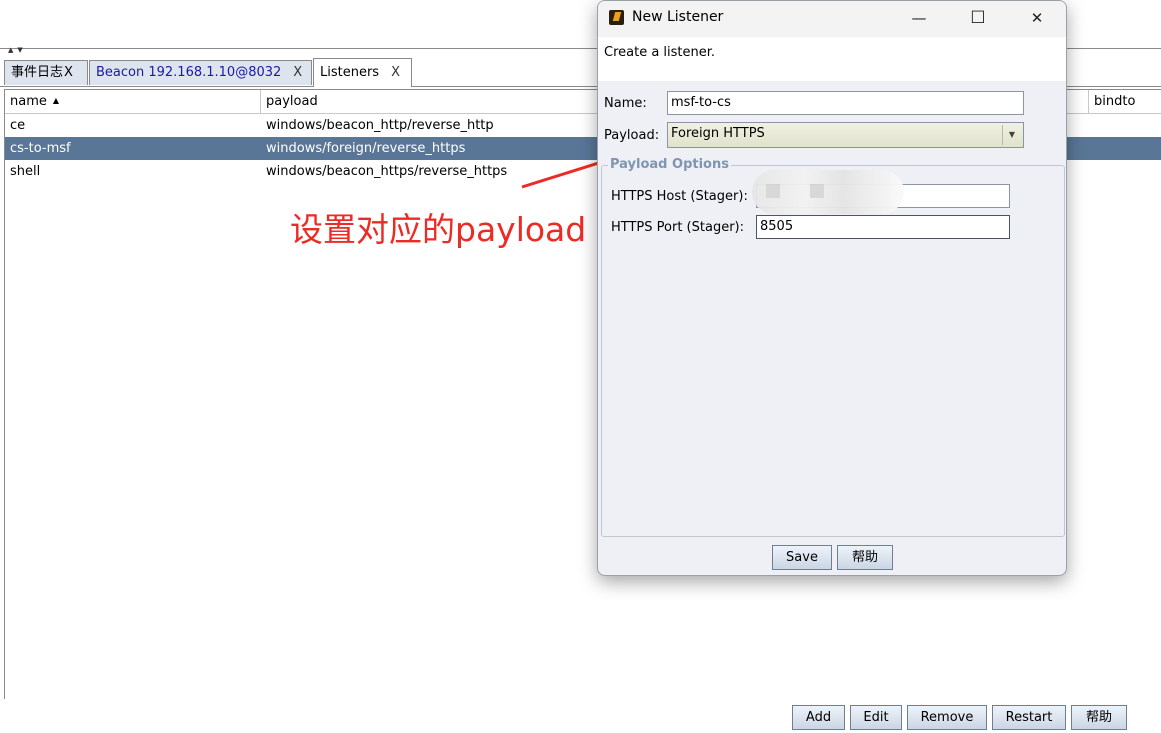 The image size is (1161, 733). Describe the element at coordinates (18, 125) in the screenshot. I see `cell-name: ce` at that location.